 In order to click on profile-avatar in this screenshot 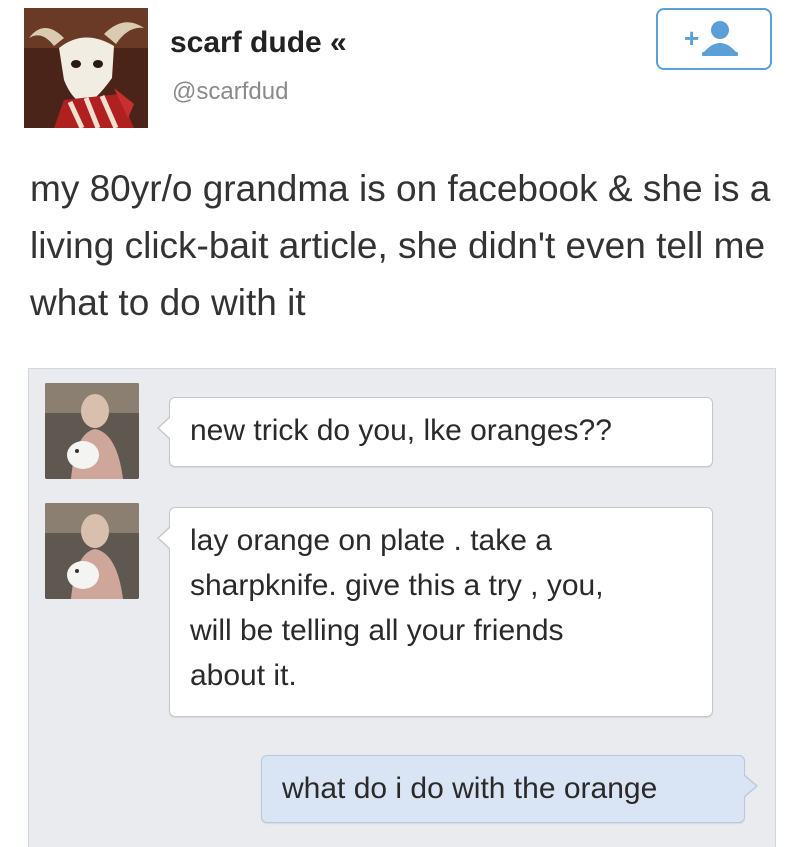, I will do `click(86, 68)`.